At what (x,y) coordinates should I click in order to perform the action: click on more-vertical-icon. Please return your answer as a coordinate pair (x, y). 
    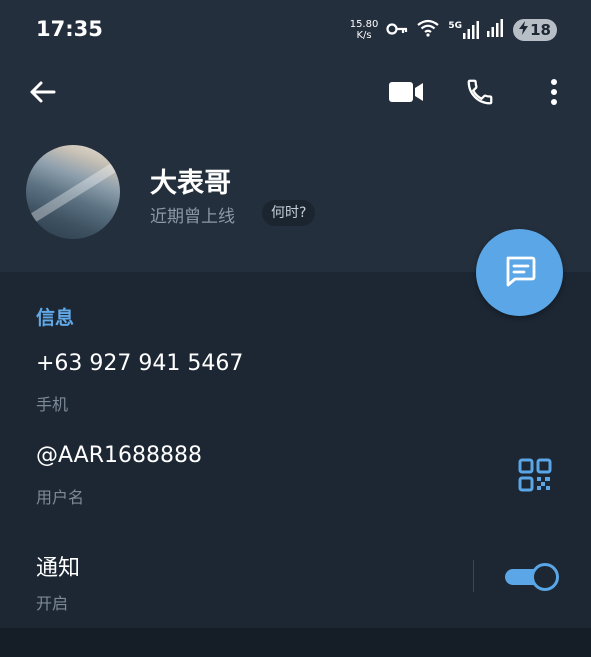
    Looking at the image, I should click on (554, 94).